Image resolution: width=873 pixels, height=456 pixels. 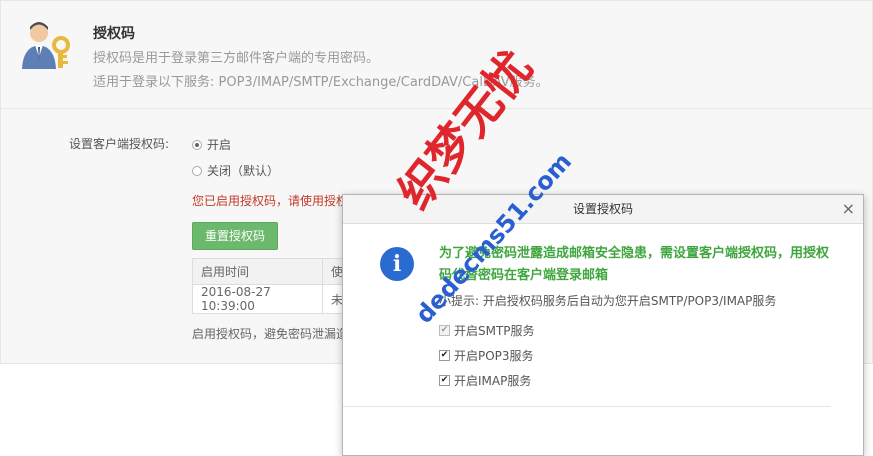 I want to click on info-icon: i, so click(x=397, y=264).